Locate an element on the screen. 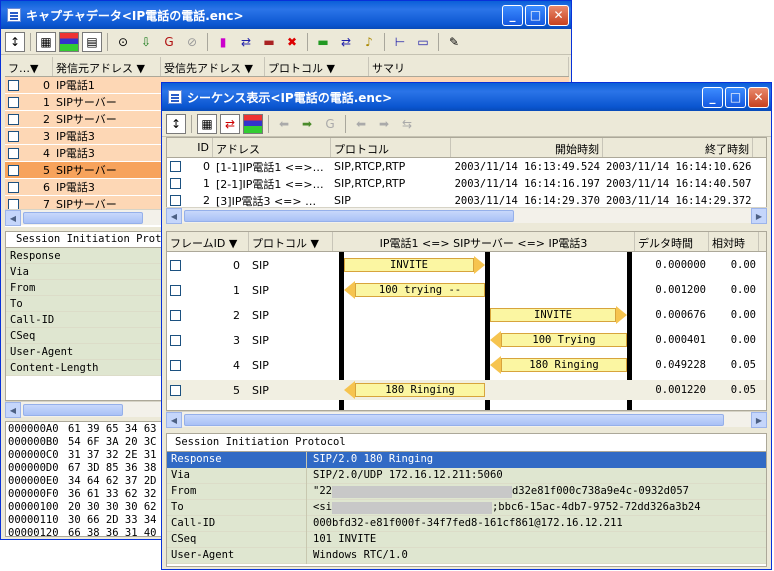 The width and height of the screenshot is (774, 571). dropdown-icon: ⊙ is located at coordinates (123, 42).